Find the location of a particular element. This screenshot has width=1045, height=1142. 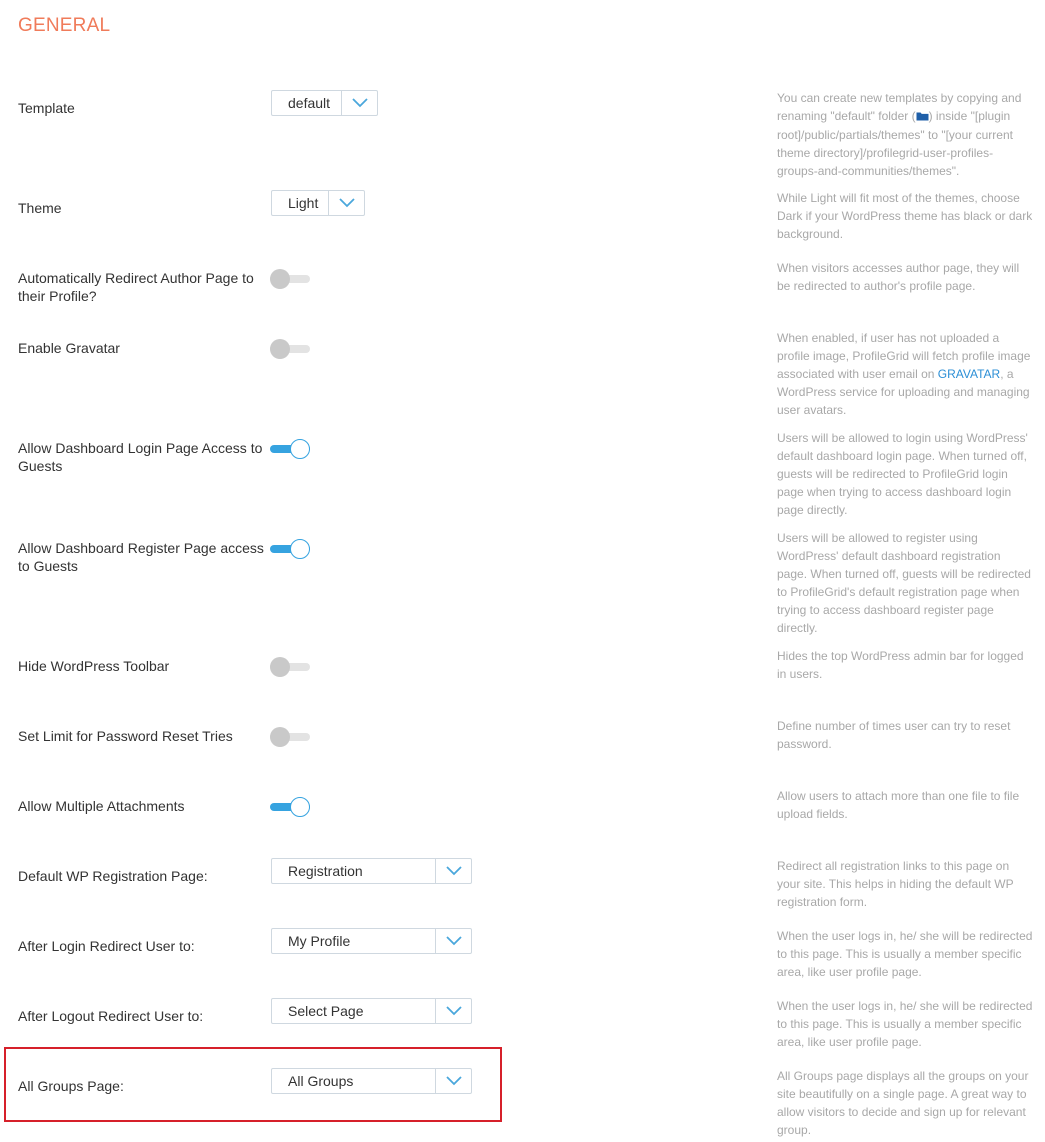

folder-icon is located at coordinates (922, 117).